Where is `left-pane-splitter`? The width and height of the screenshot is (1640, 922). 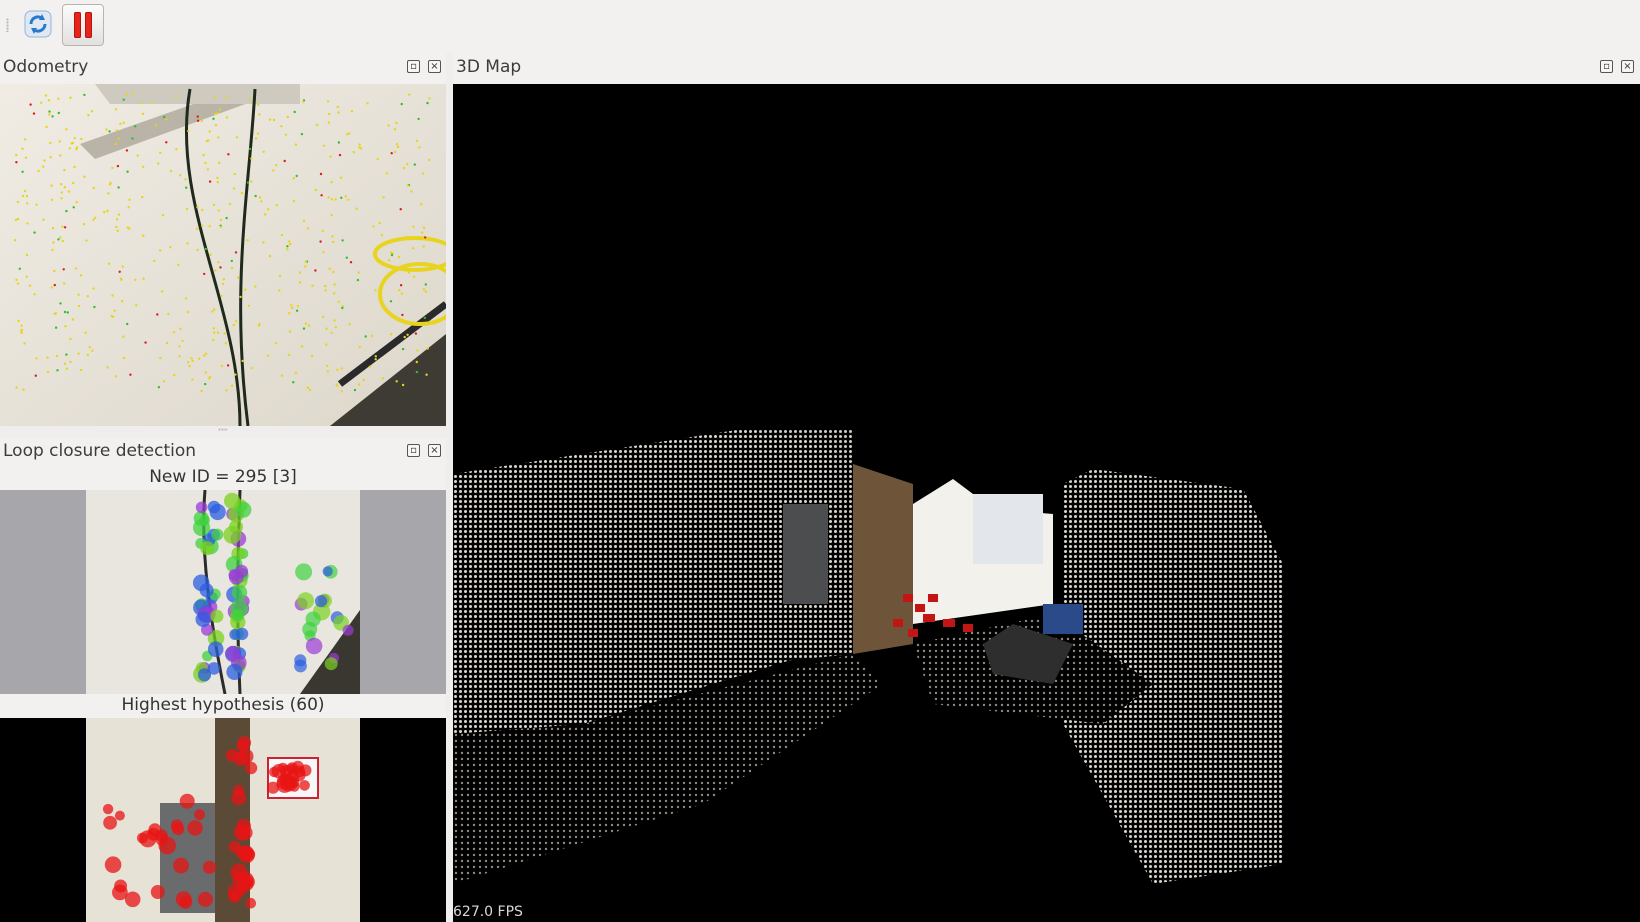
left-pane-splitter is located at coordinates (223, 432).